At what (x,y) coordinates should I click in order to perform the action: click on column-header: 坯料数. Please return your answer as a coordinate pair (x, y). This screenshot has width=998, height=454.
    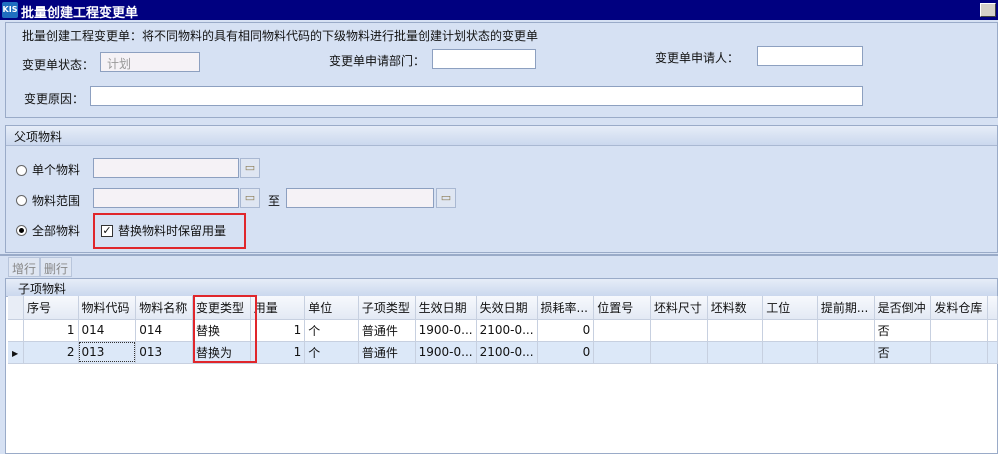
    Looking at the image, I should click on (735, 308).